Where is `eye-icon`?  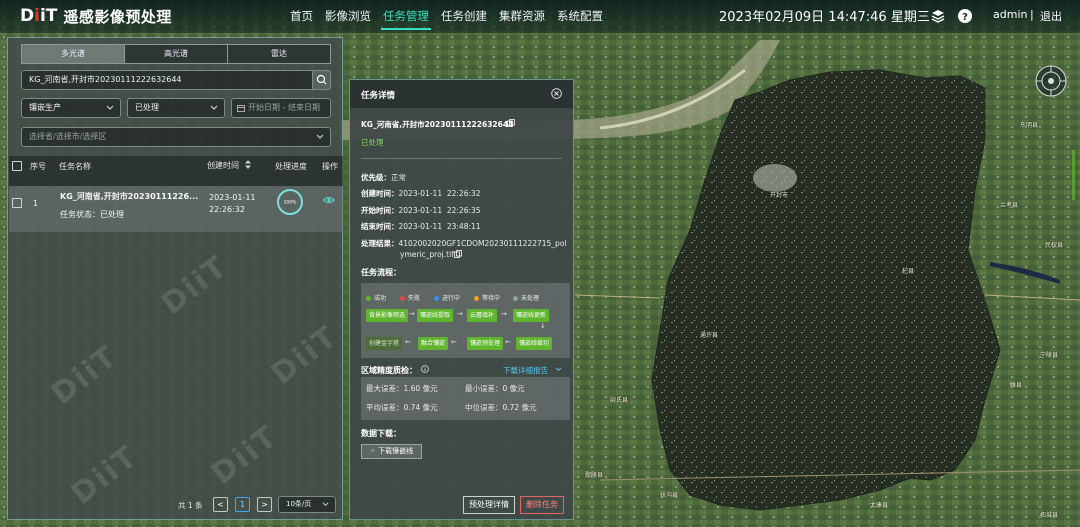
eye-icon is located at coordinates (329, 200).